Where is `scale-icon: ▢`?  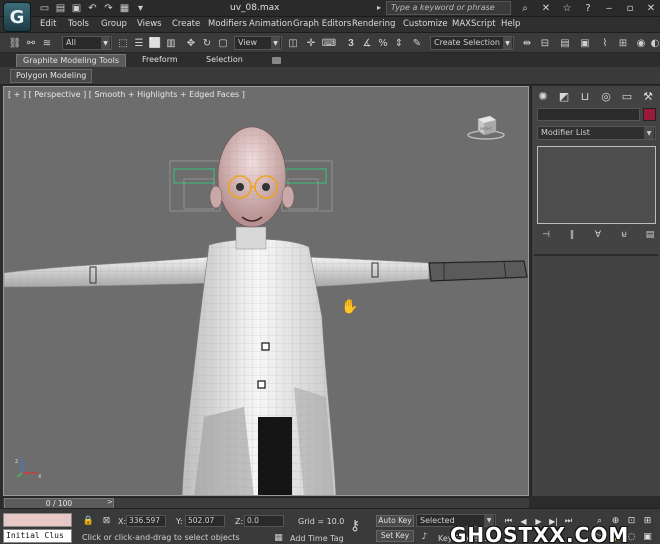 scale-icon: ▢ is located at coordinates (223, 43).